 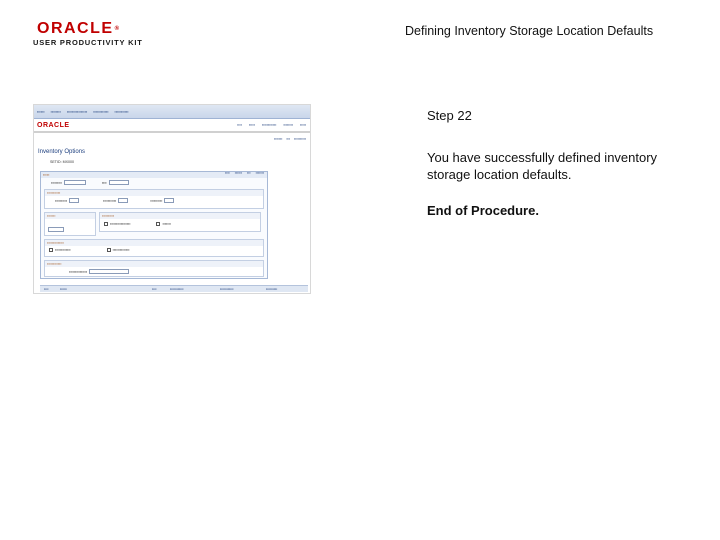 I want to click on screenshot-util-links: ▪▪▪▪▪▪▪ ▪▪▪ ▪▪▪▪▪▪▪▪▪▪, so click(x=289, y=139).